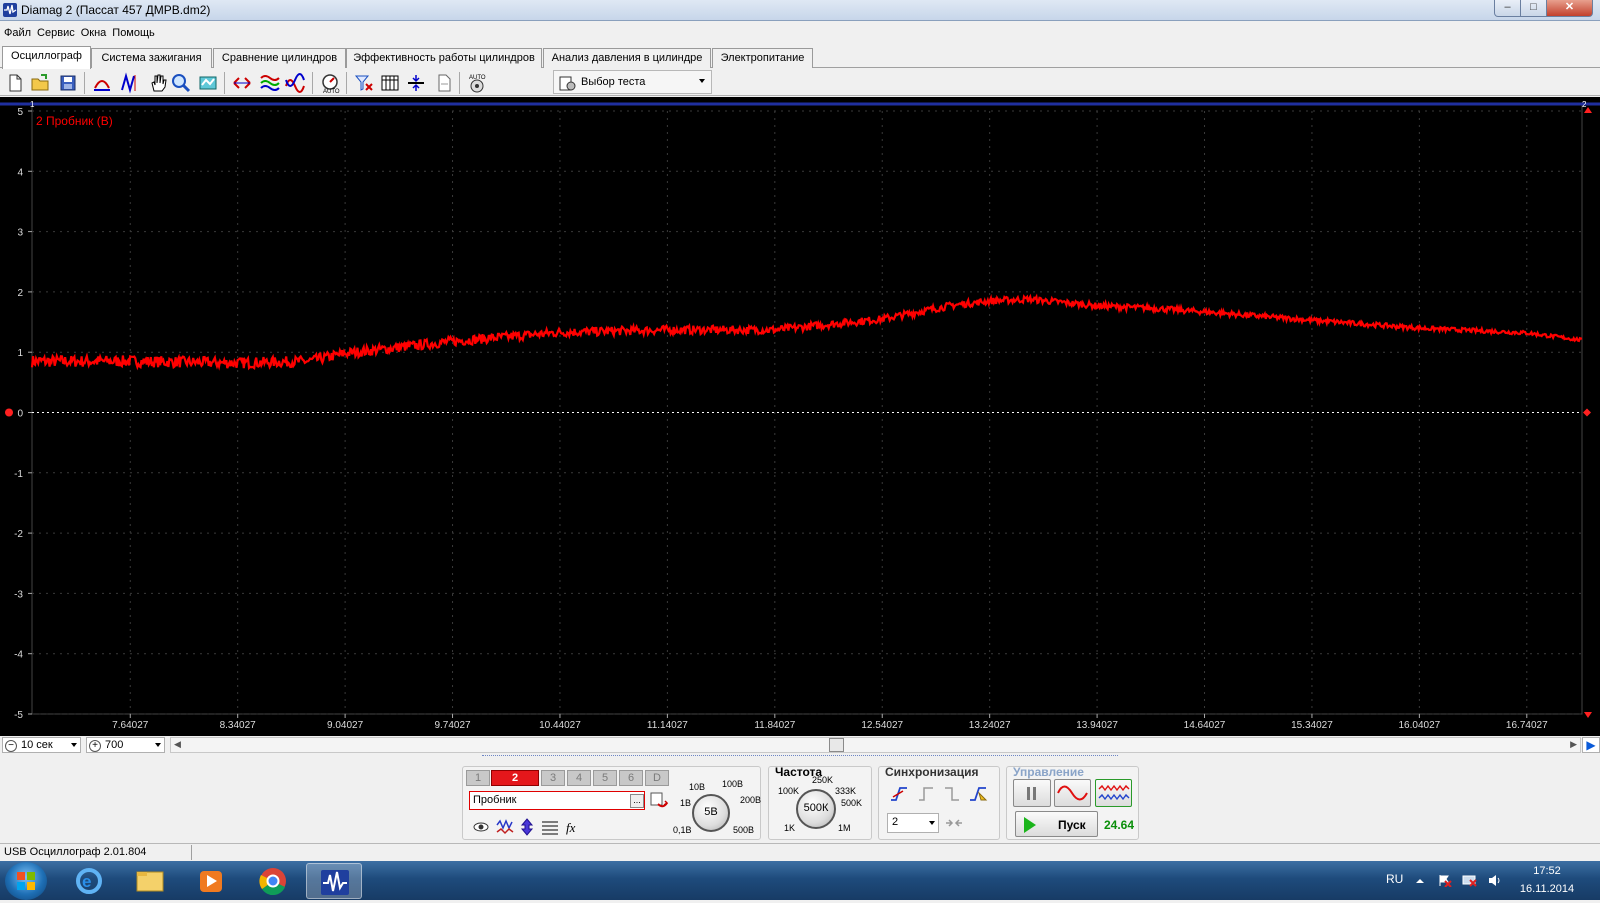  Describe the element at coordinates (1547, 889) in the screenshot. I see `clock-date: 16.11.2014` at that location.